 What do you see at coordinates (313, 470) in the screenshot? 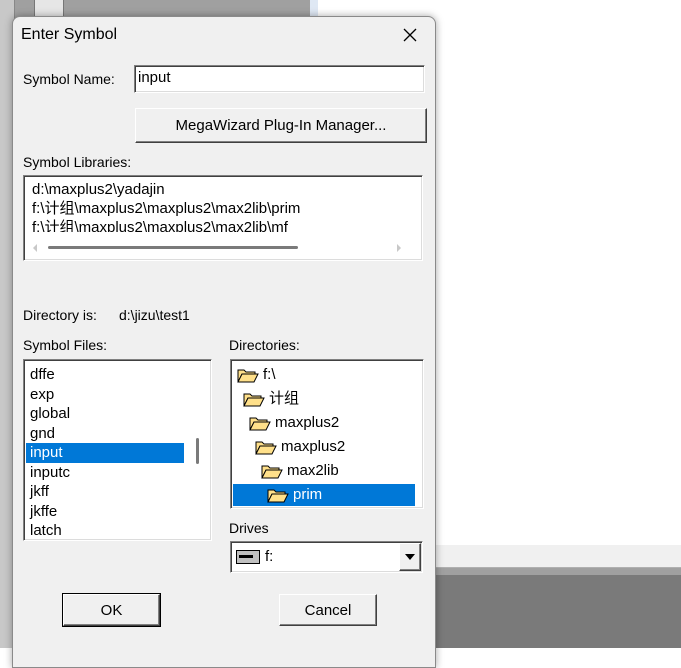
I see `directory-item-label: max2lib` at bounding box center [313, 470].